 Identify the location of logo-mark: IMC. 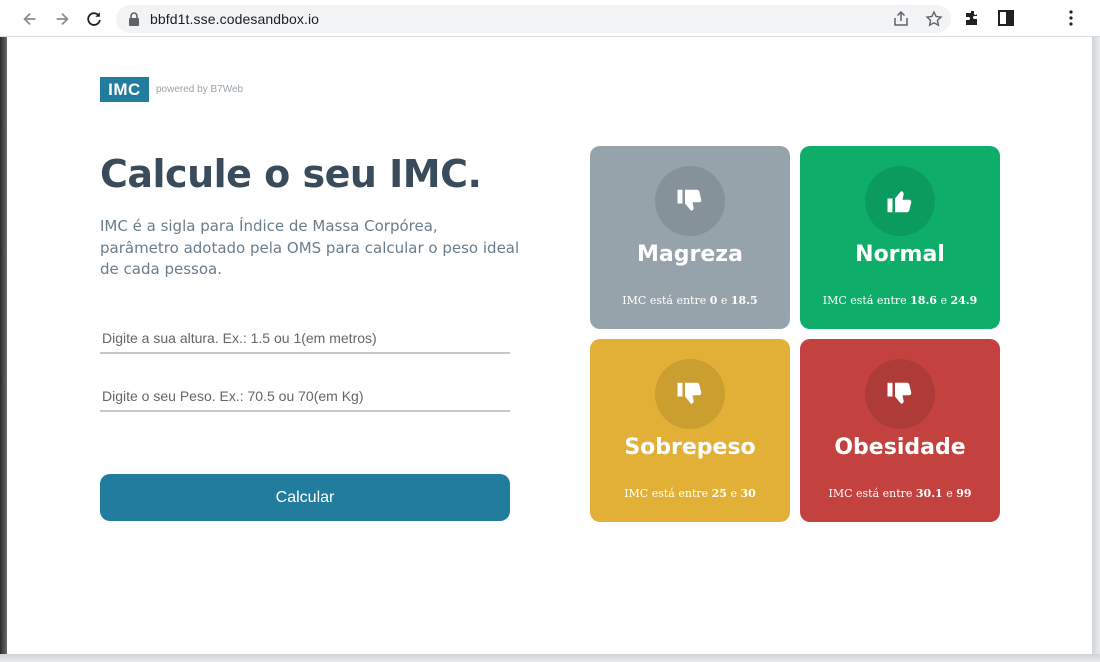
(124, 89).